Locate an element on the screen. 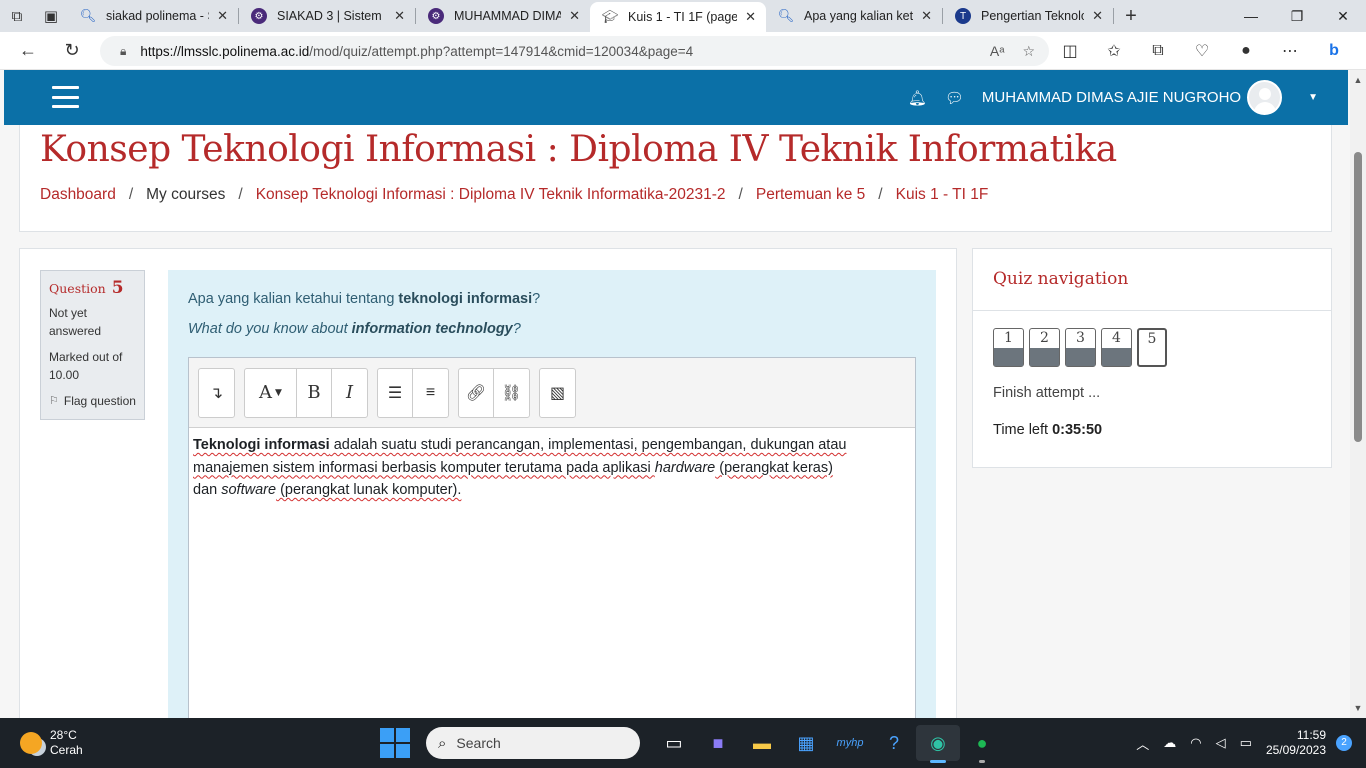 The image size is (1366, 768). restore-icon: ❐ is located at coordinates (1297, 16).